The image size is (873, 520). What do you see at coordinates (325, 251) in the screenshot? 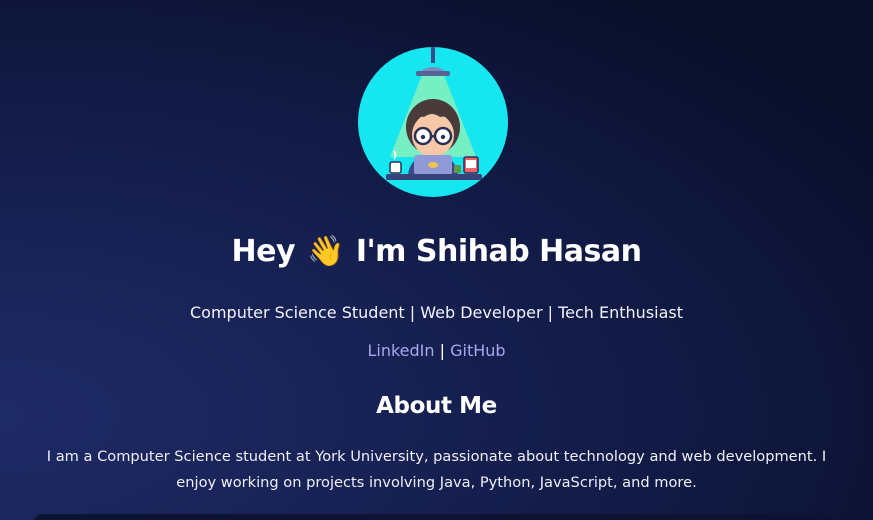
I see `waving-hand-icon: 👋` at bounding box center [325, 251].